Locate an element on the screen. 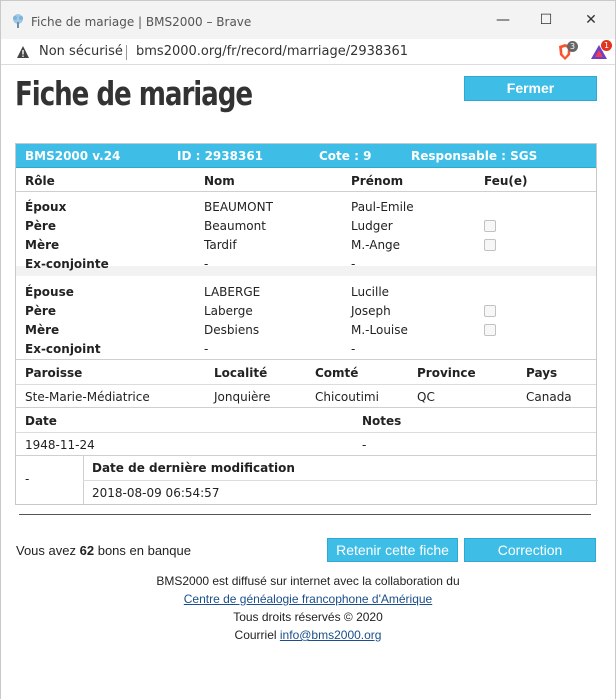  bank-balance: Vous avez 62 bons en banque is located at coordinates (103, 550).